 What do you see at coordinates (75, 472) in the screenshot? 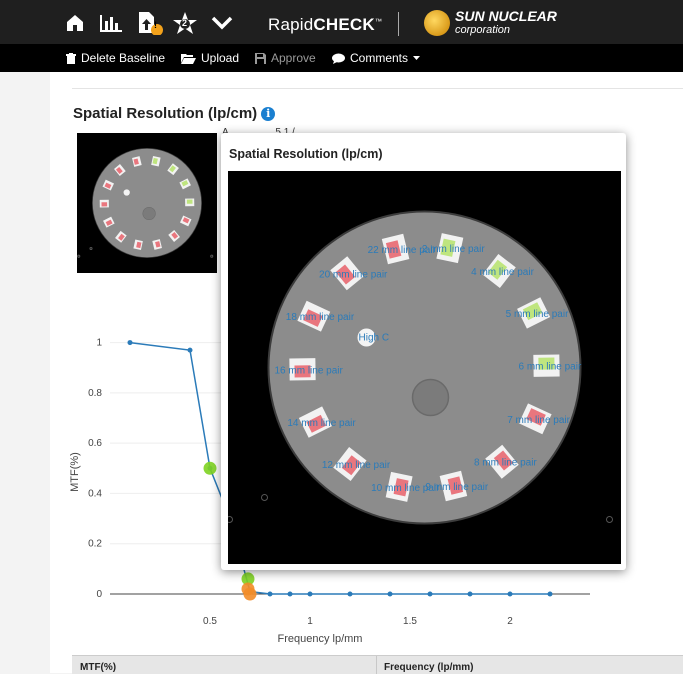
I see `y-axis-label: MTF(%)` at bounding box center [75, 472].